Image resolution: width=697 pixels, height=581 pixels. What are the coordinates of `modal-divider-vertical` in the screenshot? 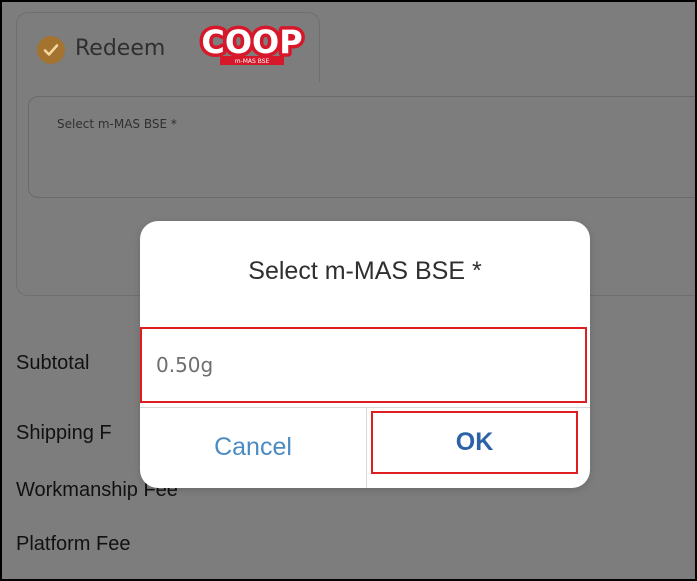 It's located at (366, 447).